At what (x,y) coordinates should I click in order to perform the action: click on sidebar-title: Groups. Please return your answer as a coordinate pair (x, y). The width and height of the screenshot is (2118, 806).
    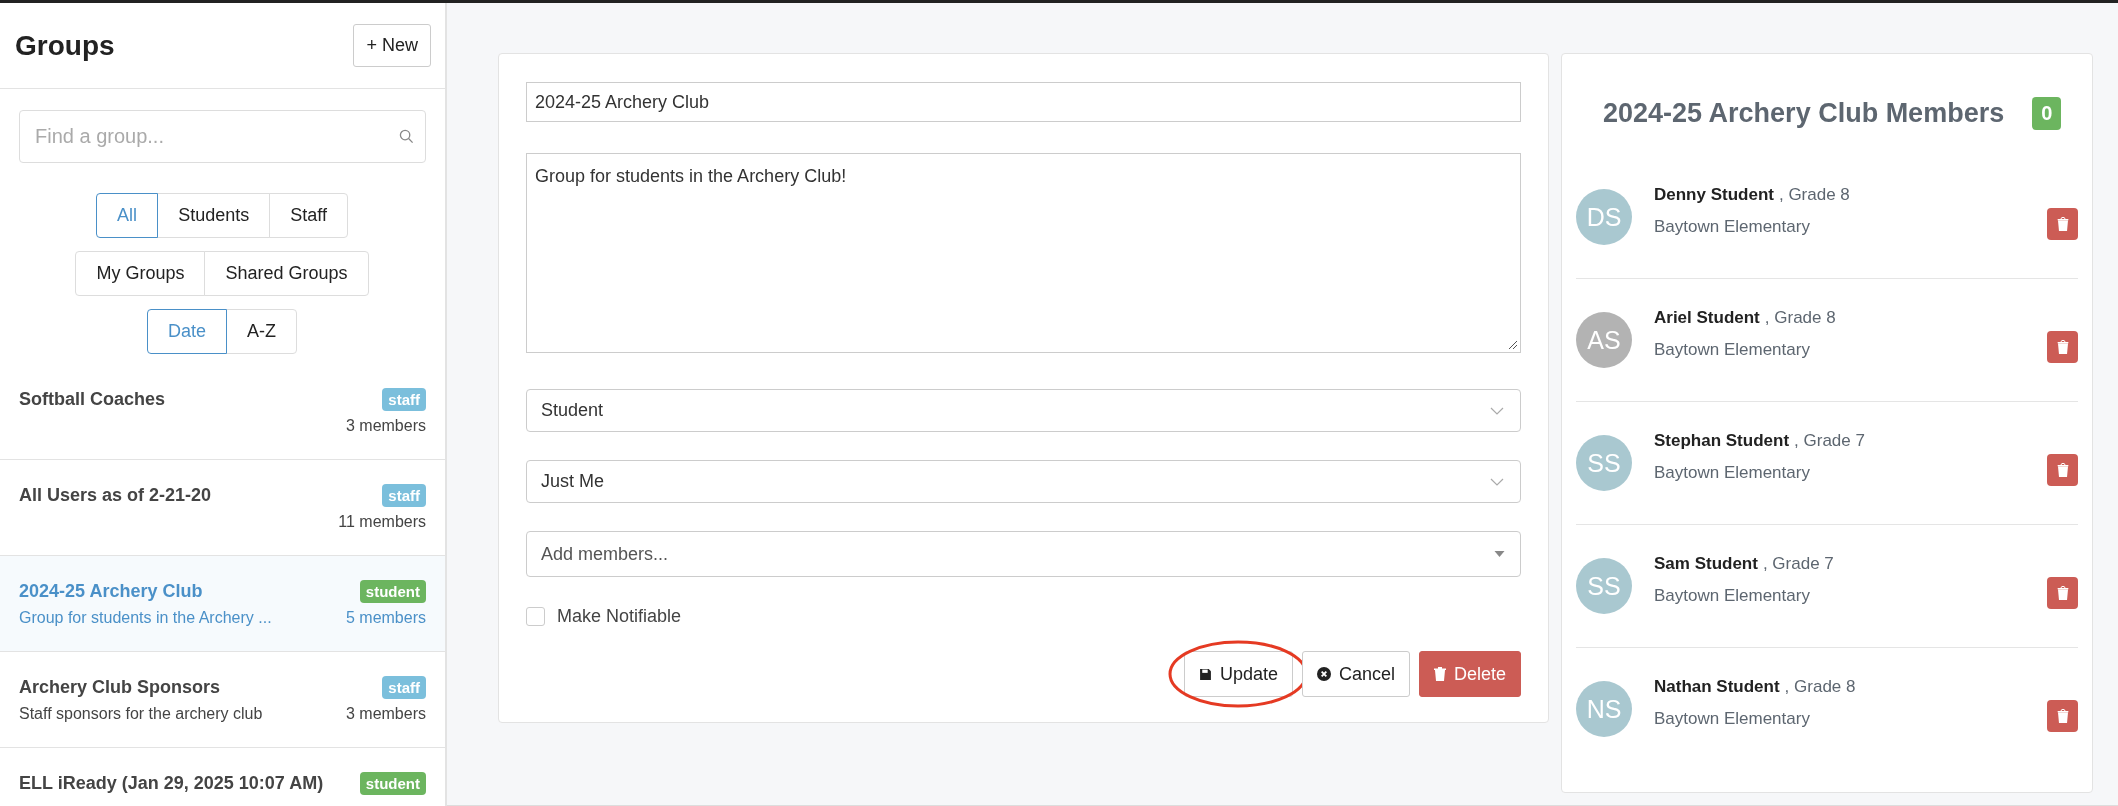
    Looking at the image, I should click on (65, 45).